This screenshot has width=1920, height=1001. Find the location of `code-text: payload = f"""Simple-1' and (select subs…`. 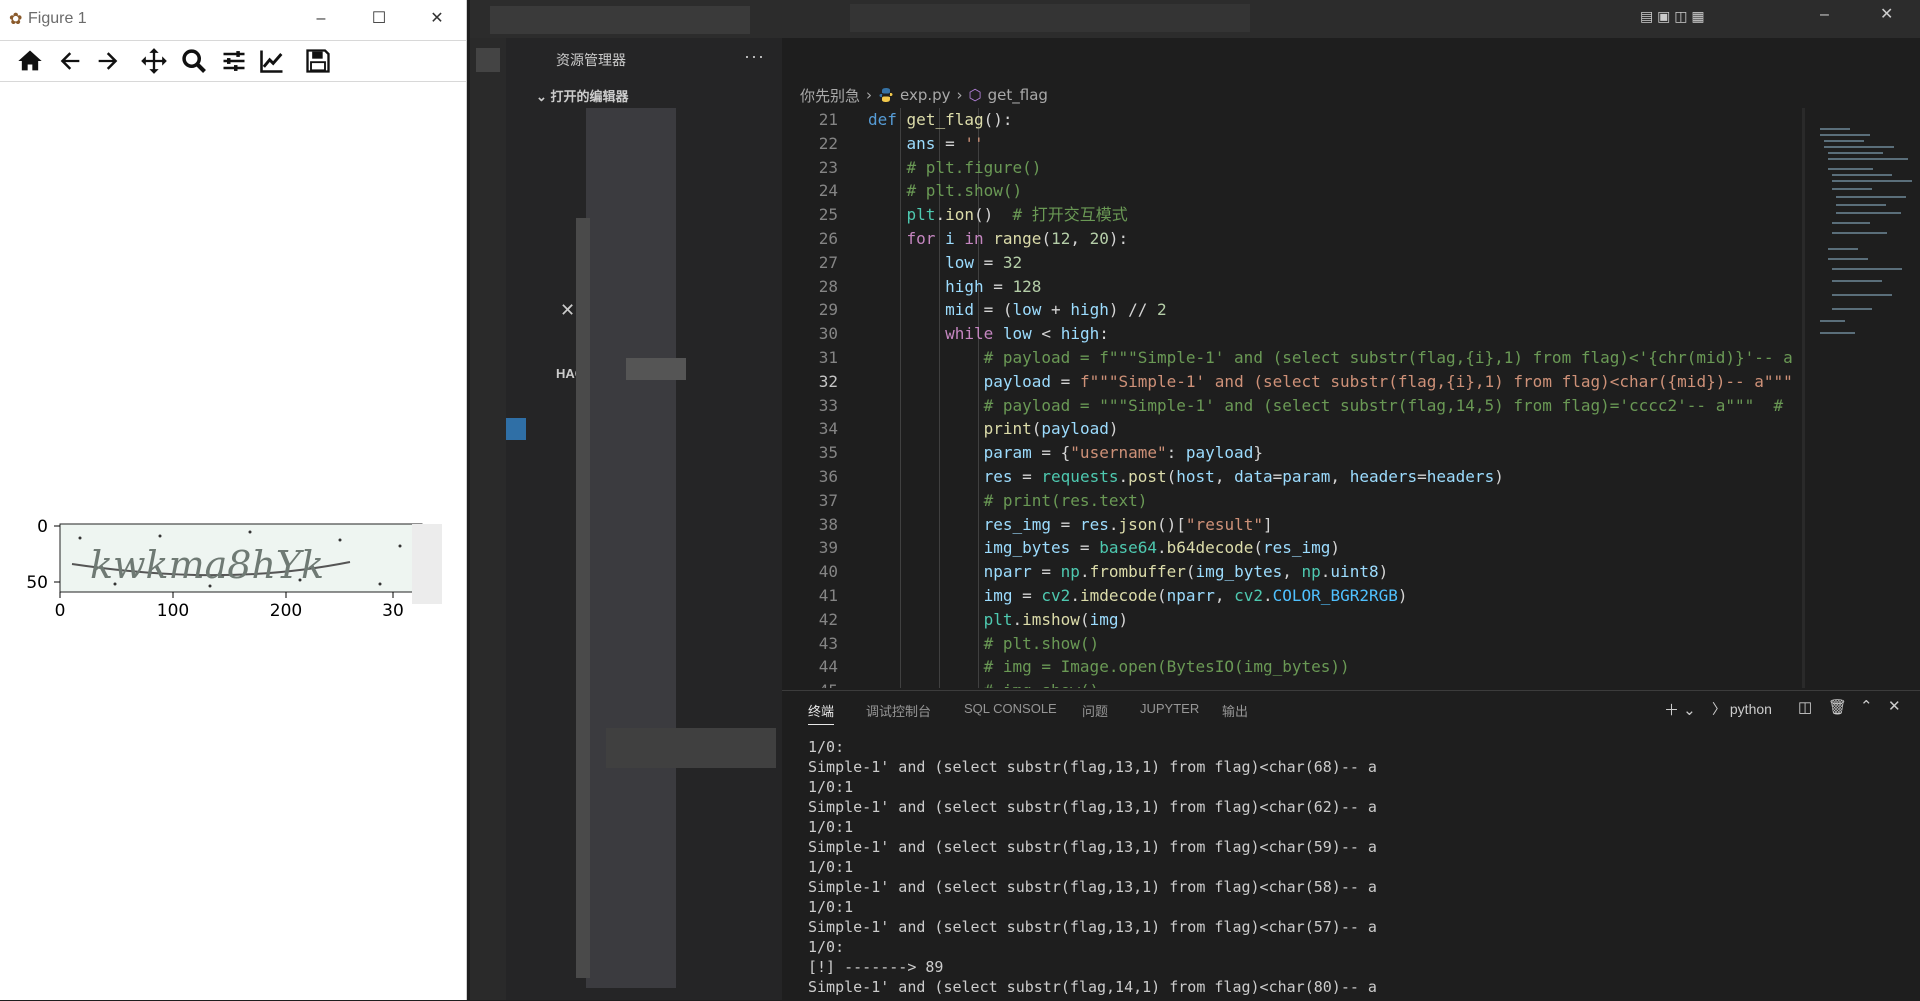

code-text: payload = f"""Simple-1' and (select subs… is located at coordinates (1388, 381).